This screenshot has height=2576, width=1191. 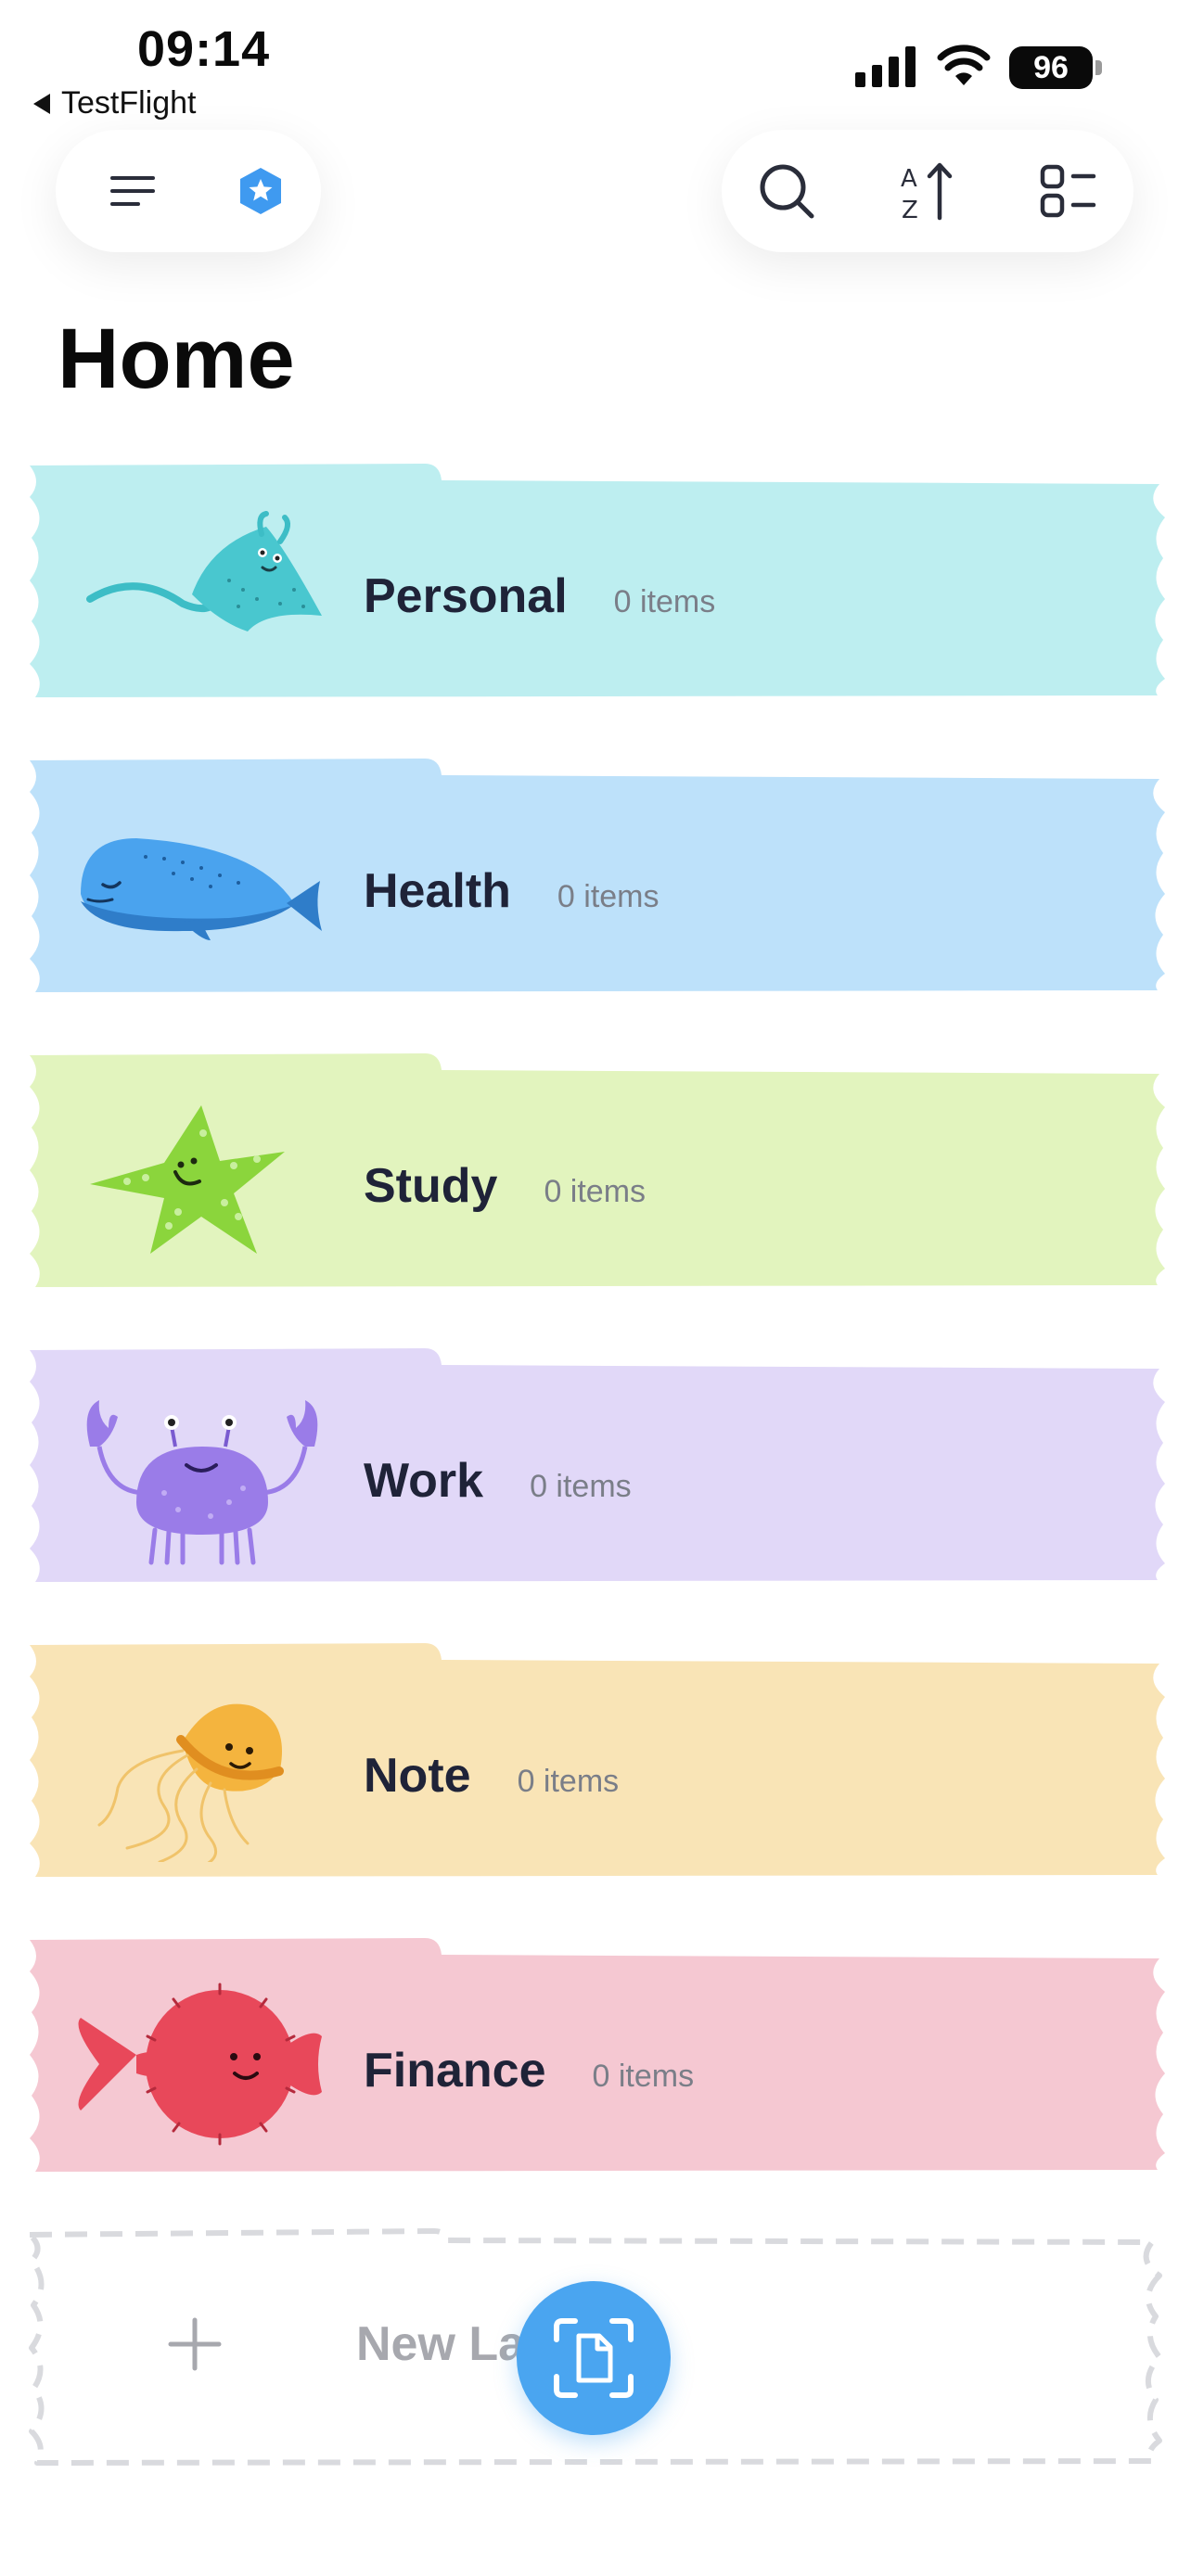 What do you see at coordinates (200, 2064) in the screenshot?
I see `pufferfish-icon` at bounding box center [200, 2064].